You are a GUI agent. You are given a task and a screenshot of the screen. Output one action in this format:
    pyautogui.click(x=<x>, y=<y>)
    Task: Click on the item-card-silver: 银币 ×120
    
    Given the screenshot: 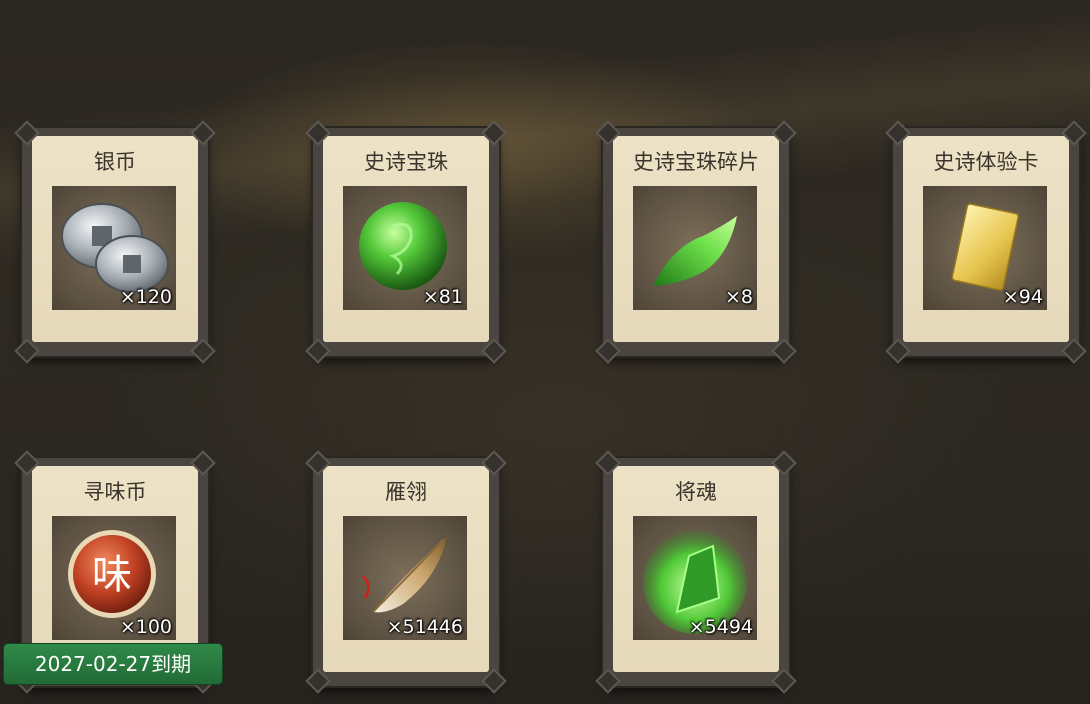 What is the action you would take?
    pyautogui.click(x=115, y=242)
    